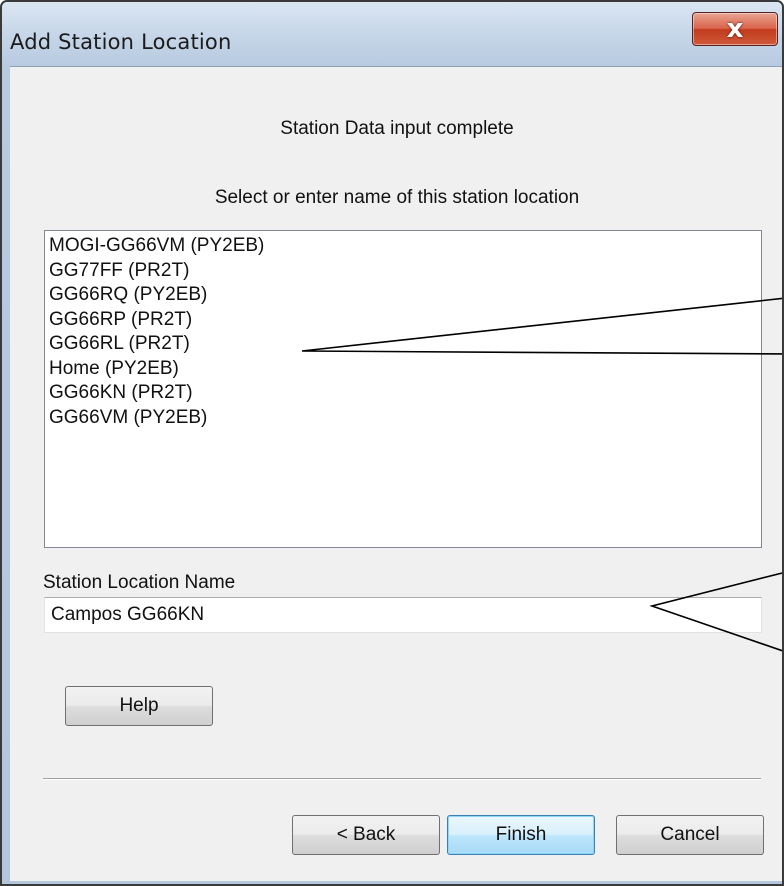 The width and height of the screenshot is (784, 886). Describe the element at coordinates (521, 835) in the screenshot. I see `finish-button: Finish` at that location.